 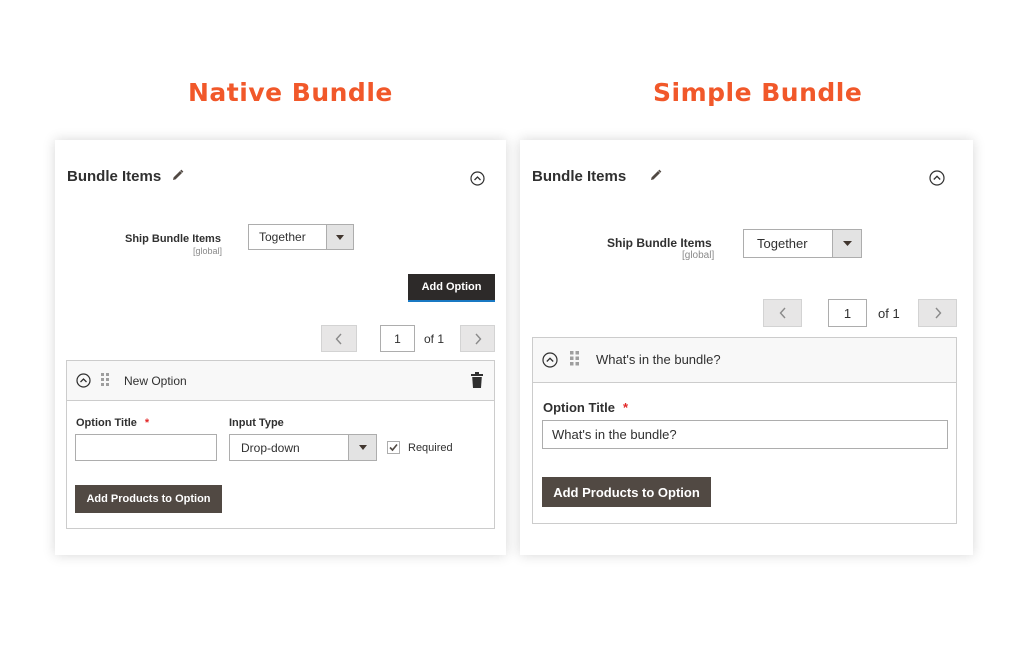 I want to click on input-type-label: Input Type, so click(x=256, y=423).